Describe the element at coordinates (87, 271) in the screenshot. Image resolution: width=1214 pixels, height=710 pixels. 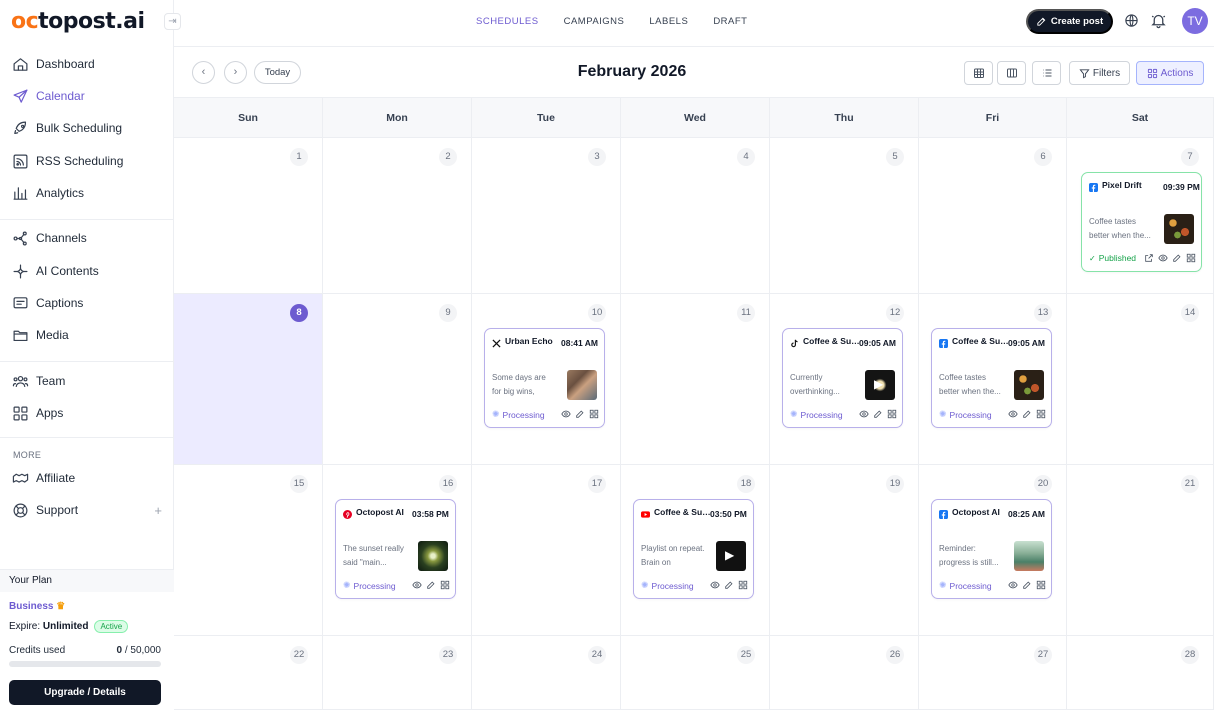
I see `sidebar-item-ai-contents: AI Contents` at that location.